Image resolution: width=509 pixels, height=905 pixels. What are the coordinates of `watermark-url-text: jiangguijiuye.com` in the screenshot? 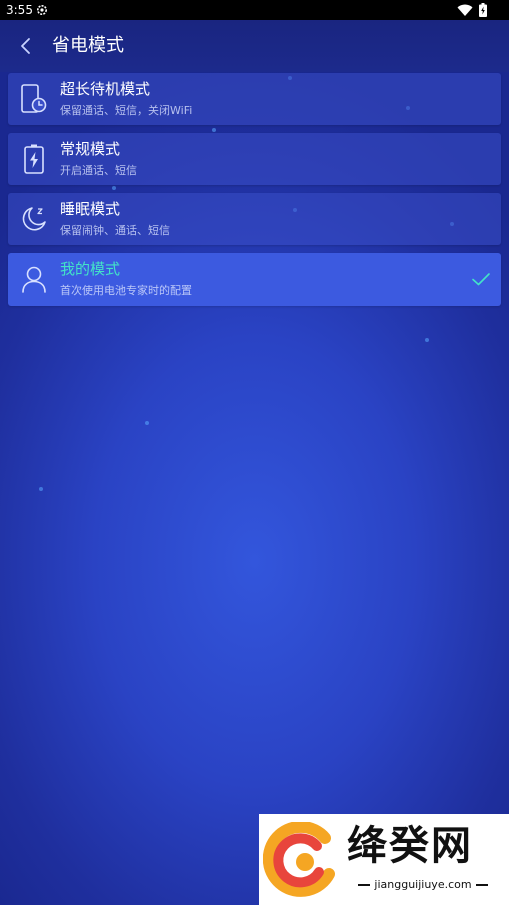 It's located at (423, 884).